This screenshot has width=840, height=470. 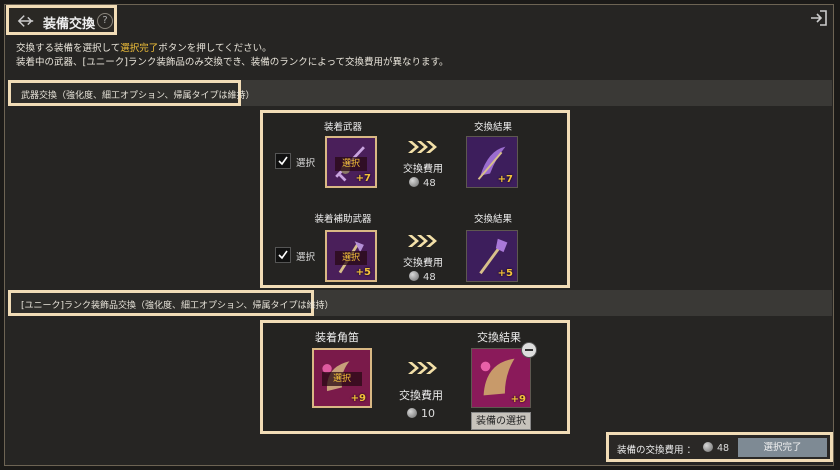 I want to click on cost-value: 10, so click(x=421, y=413).